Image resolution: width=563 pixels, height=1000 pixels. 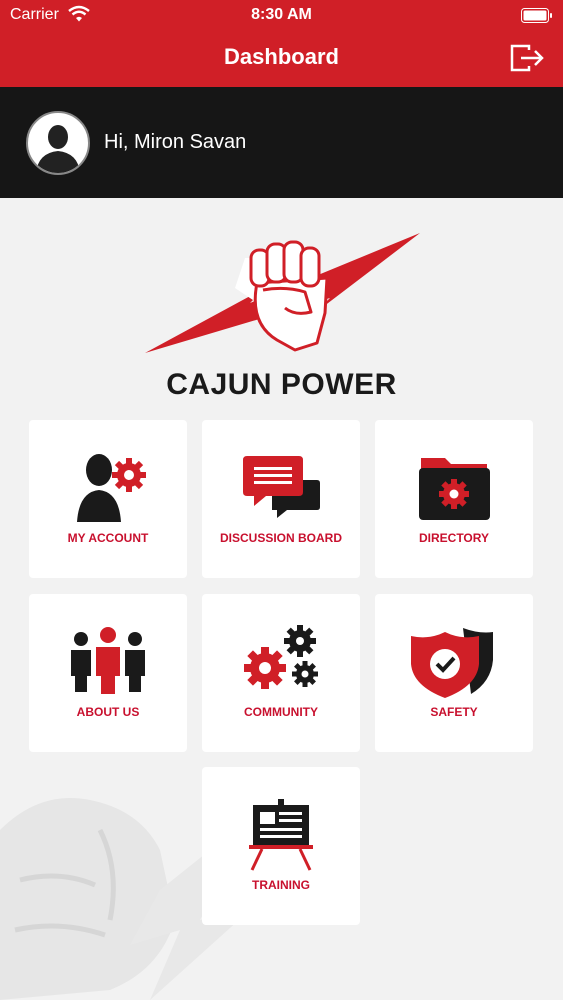 I want to click on page-title: Dashboard, so click(x=281, y=56).